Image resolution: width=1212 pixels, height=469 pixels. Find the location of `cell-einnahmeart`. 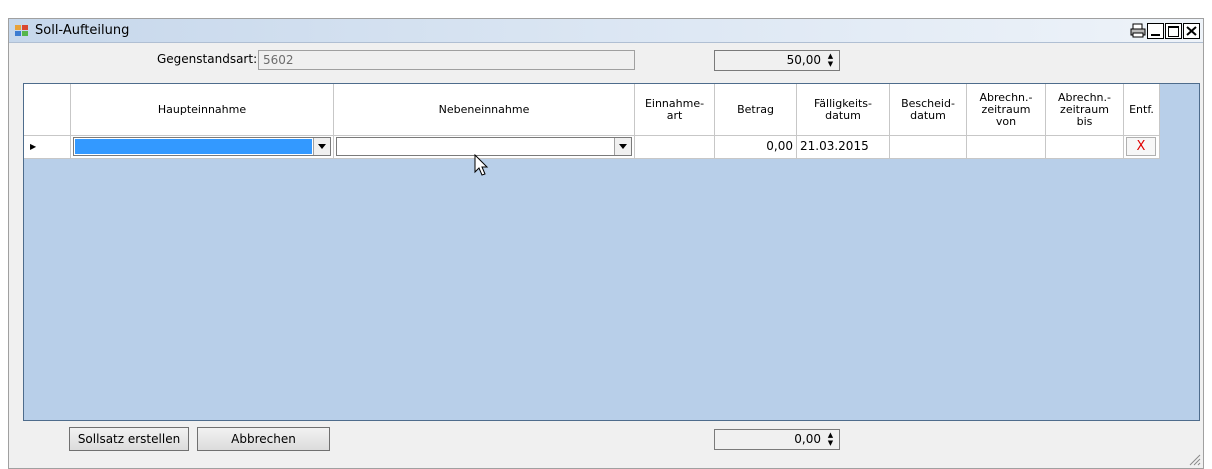

cell-einnahmeart is located at coordinates (675, 147).